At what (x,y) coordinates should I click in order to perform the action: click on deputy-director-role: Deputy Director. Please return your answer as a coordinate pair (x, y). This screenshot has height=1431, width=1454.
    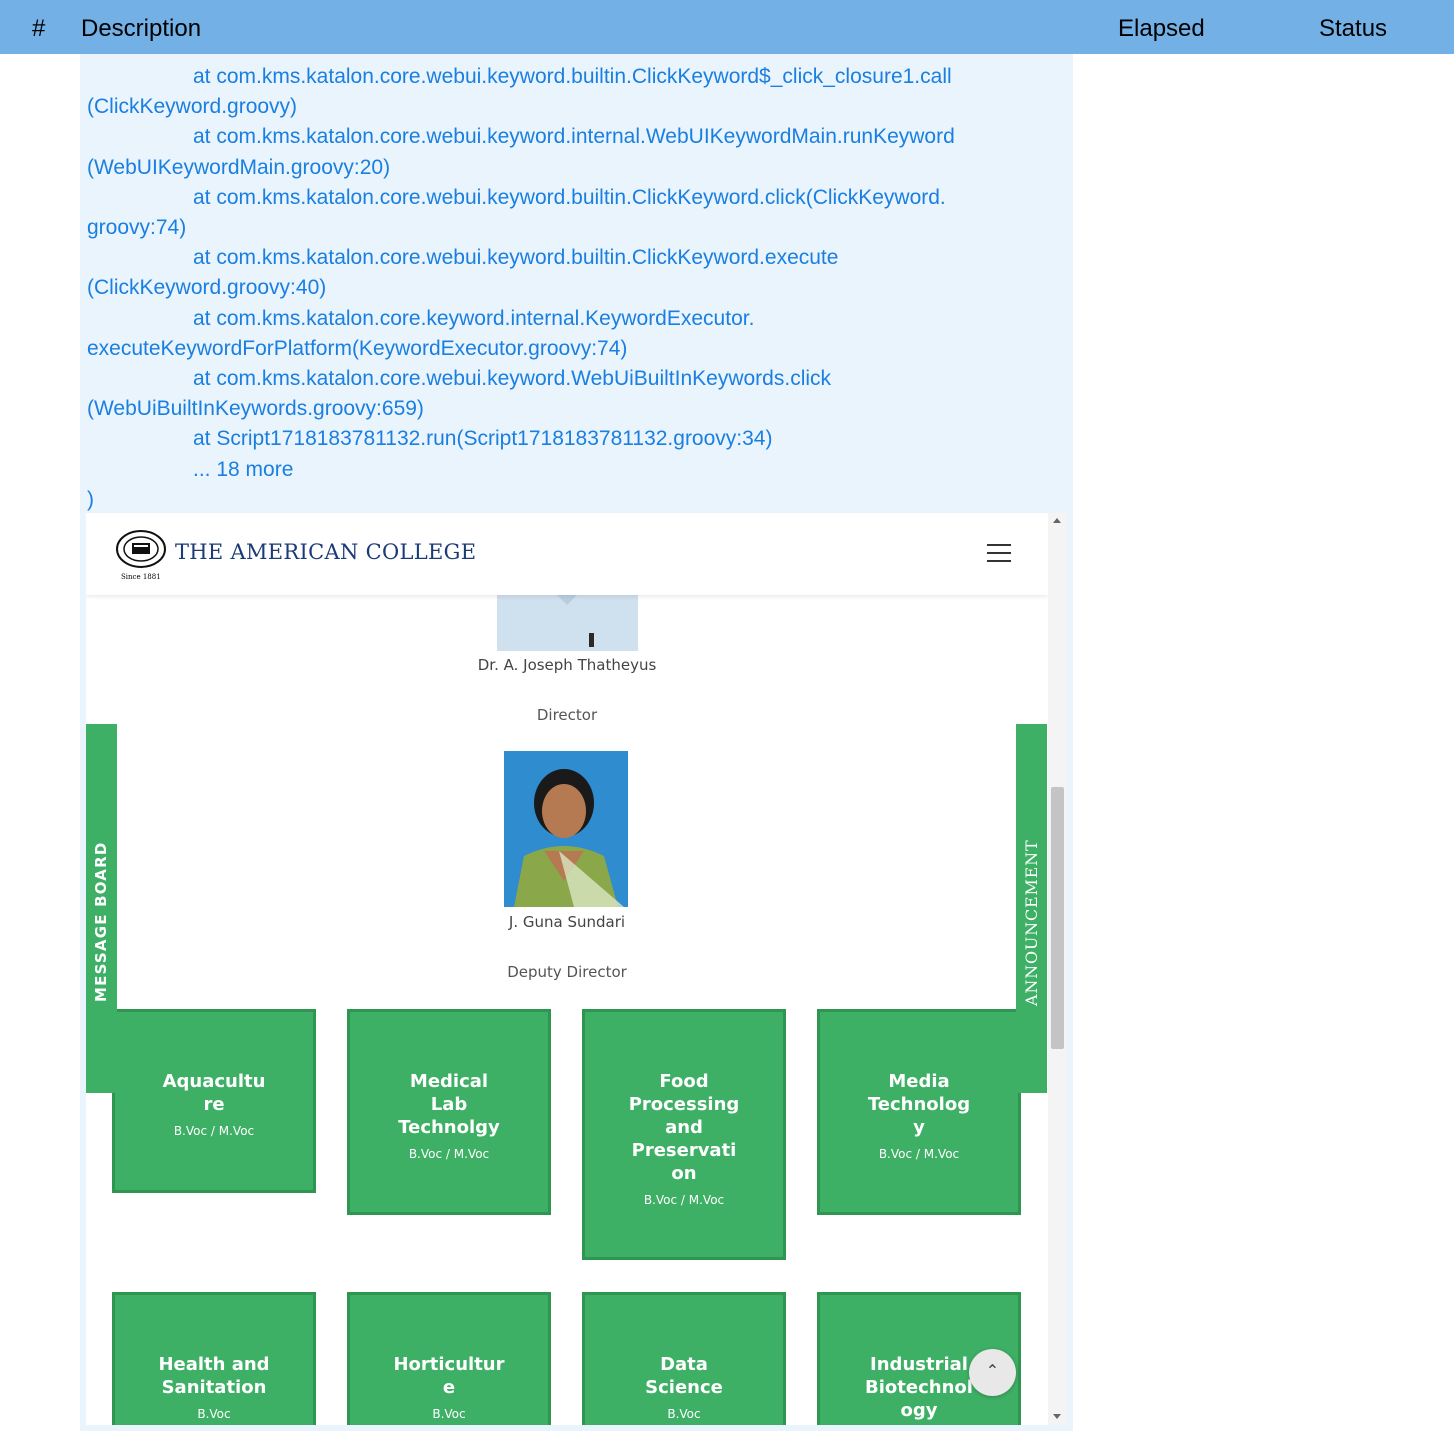
    Looking at the image, I should click on (567, 972).